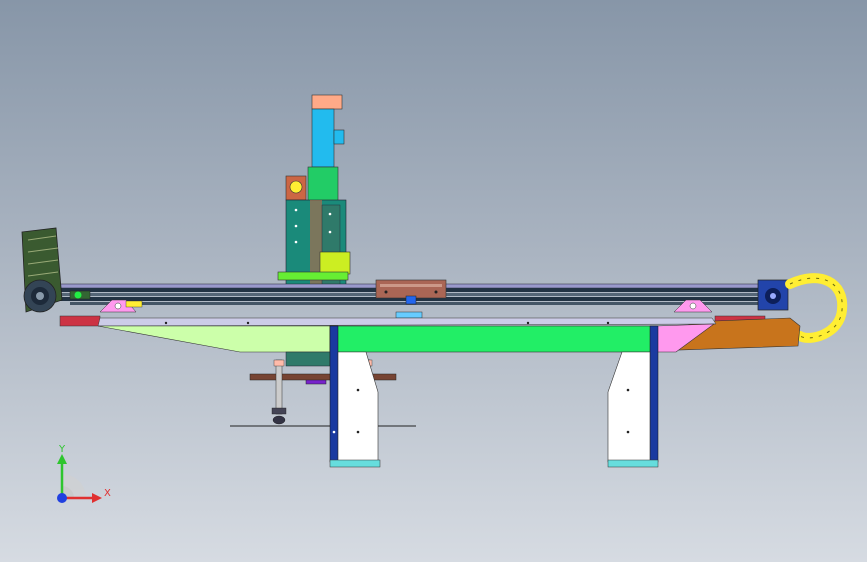  I want to click on vertical-axis-green-block, so click(323, 184).